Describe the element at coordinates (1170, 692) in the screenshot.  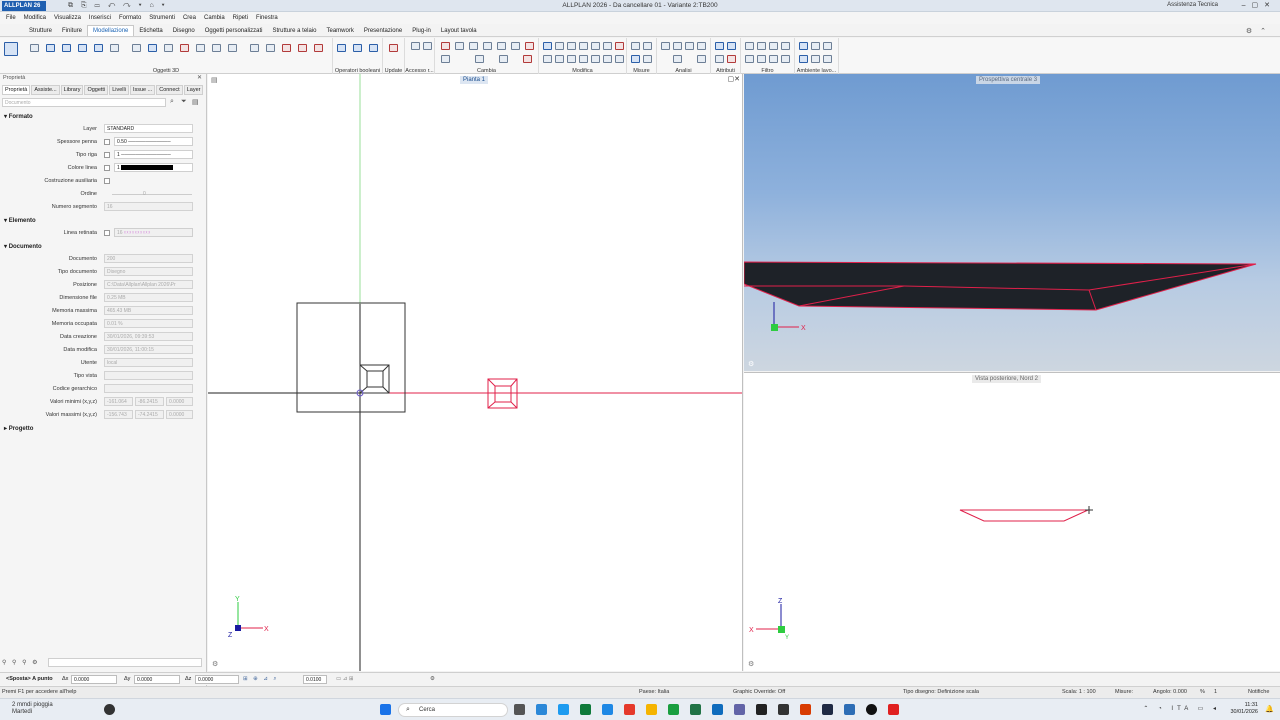
I see `status-angle: Angolo: 0.000` at that location.